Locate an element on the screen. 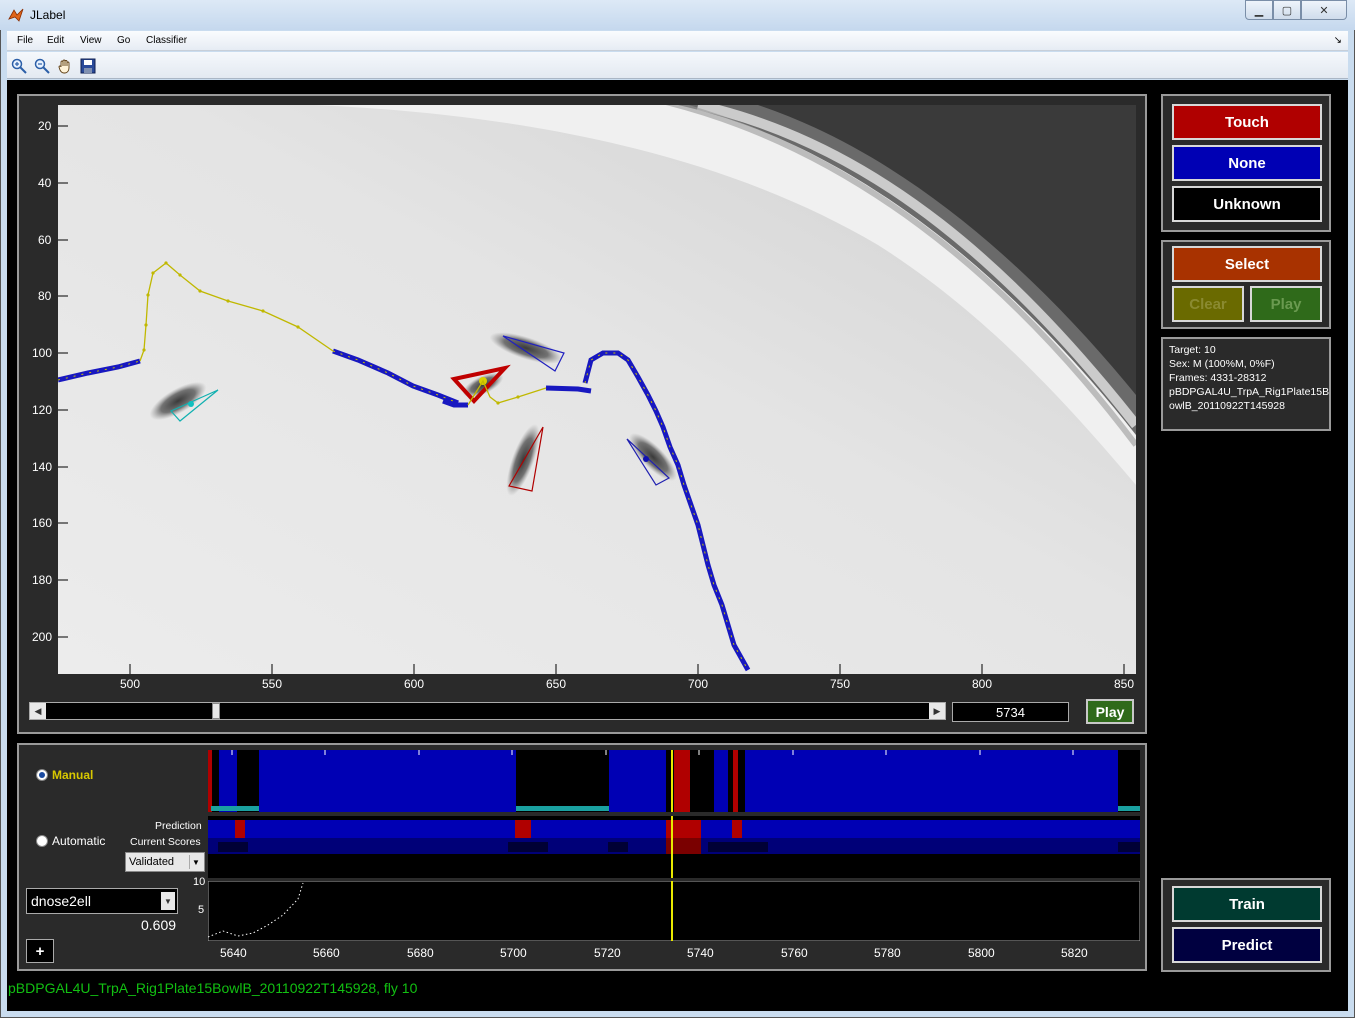 The width and height of the screenshot is (1355, 1018). slider-thumb is located at coordinates (216, 711).